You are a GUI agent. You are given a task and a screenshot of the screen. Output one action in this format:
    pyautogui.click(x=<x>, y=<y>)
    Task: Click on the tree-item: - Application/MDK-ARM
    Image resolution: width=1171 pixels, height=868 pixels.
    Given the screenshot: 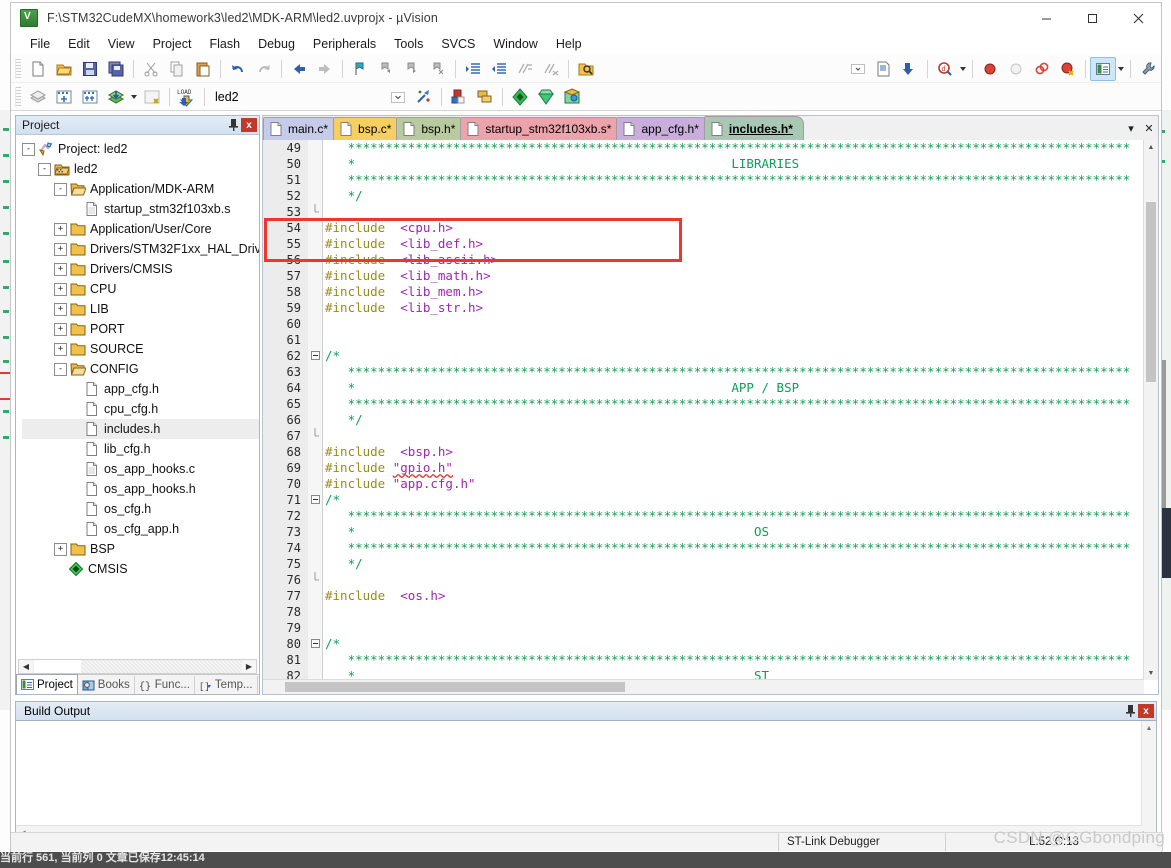 What is the action you would take?
    pyautogui.click(x=140, y=189)
    